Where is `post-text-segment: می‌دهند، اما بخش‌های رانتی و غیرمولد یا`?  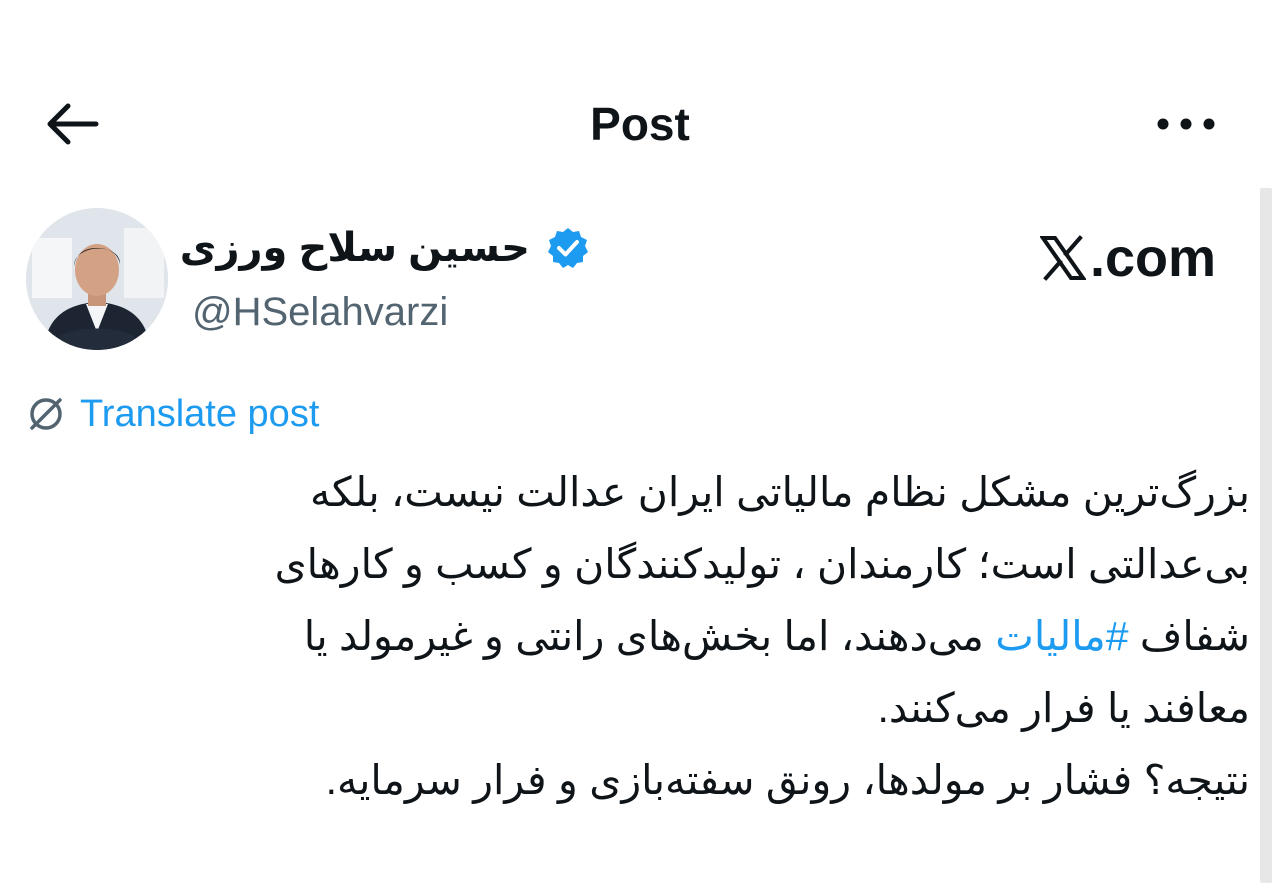 post-text-segment: می‌دهند، اما بخش‌های رانتی و غیرمولد یا is located at coordinates (643, 636).